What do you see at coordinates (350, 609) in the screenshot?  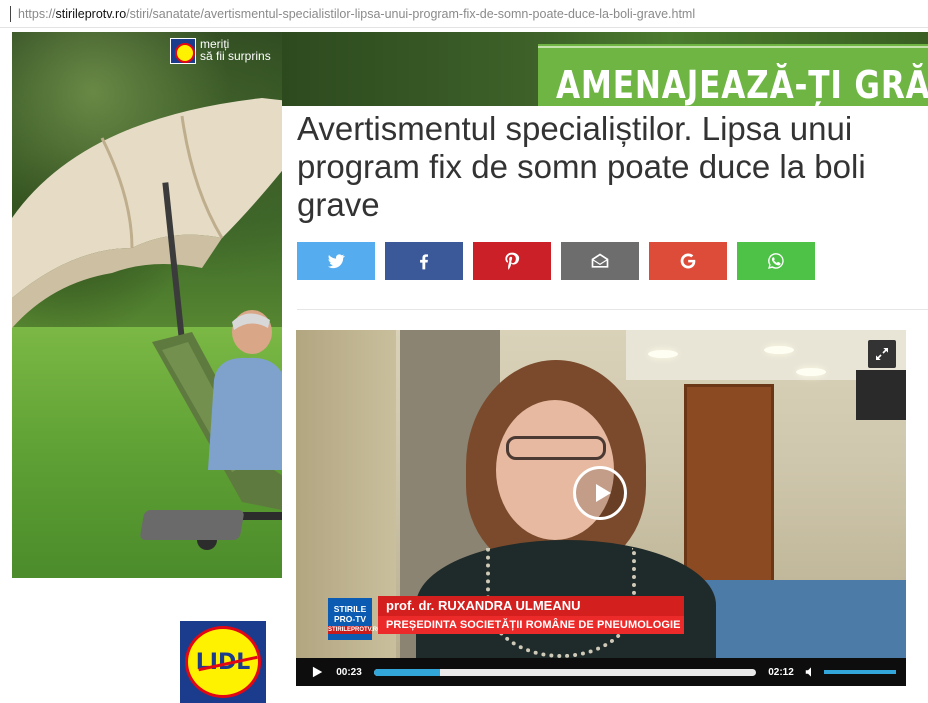 I see `channel-logo-line1: STIRILE` at bounding box center [350, 609].